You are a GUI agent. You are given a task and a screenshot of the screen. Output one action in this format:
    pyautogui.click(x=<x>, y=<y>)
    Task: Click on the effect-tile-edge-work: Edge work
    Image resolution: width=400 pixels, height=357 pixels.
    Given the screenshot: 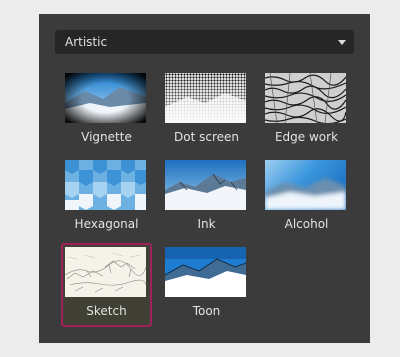 What is the action you would take?
    pyautogui.click(x=306, y=111)
    